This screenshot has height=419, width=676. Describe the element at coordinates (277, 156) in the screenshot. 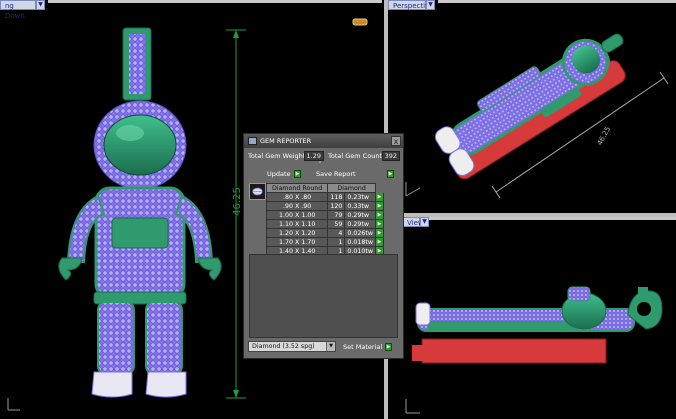

I see `total-gem-weight-label: Total Gem Weight` at that location.